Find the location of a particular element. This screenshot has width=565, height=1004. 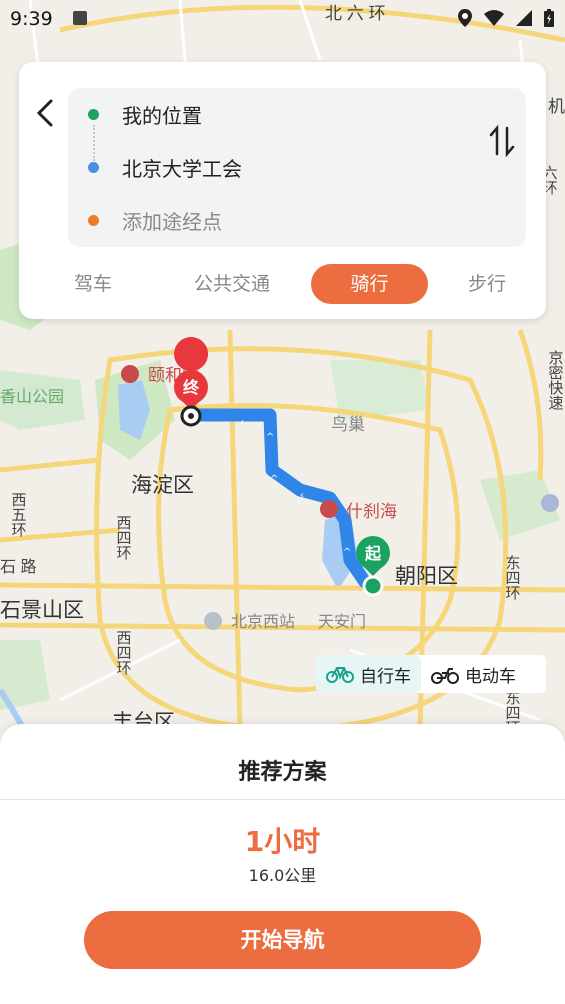

bicycle-option: 自行车 is located at coordinates (368, 674).